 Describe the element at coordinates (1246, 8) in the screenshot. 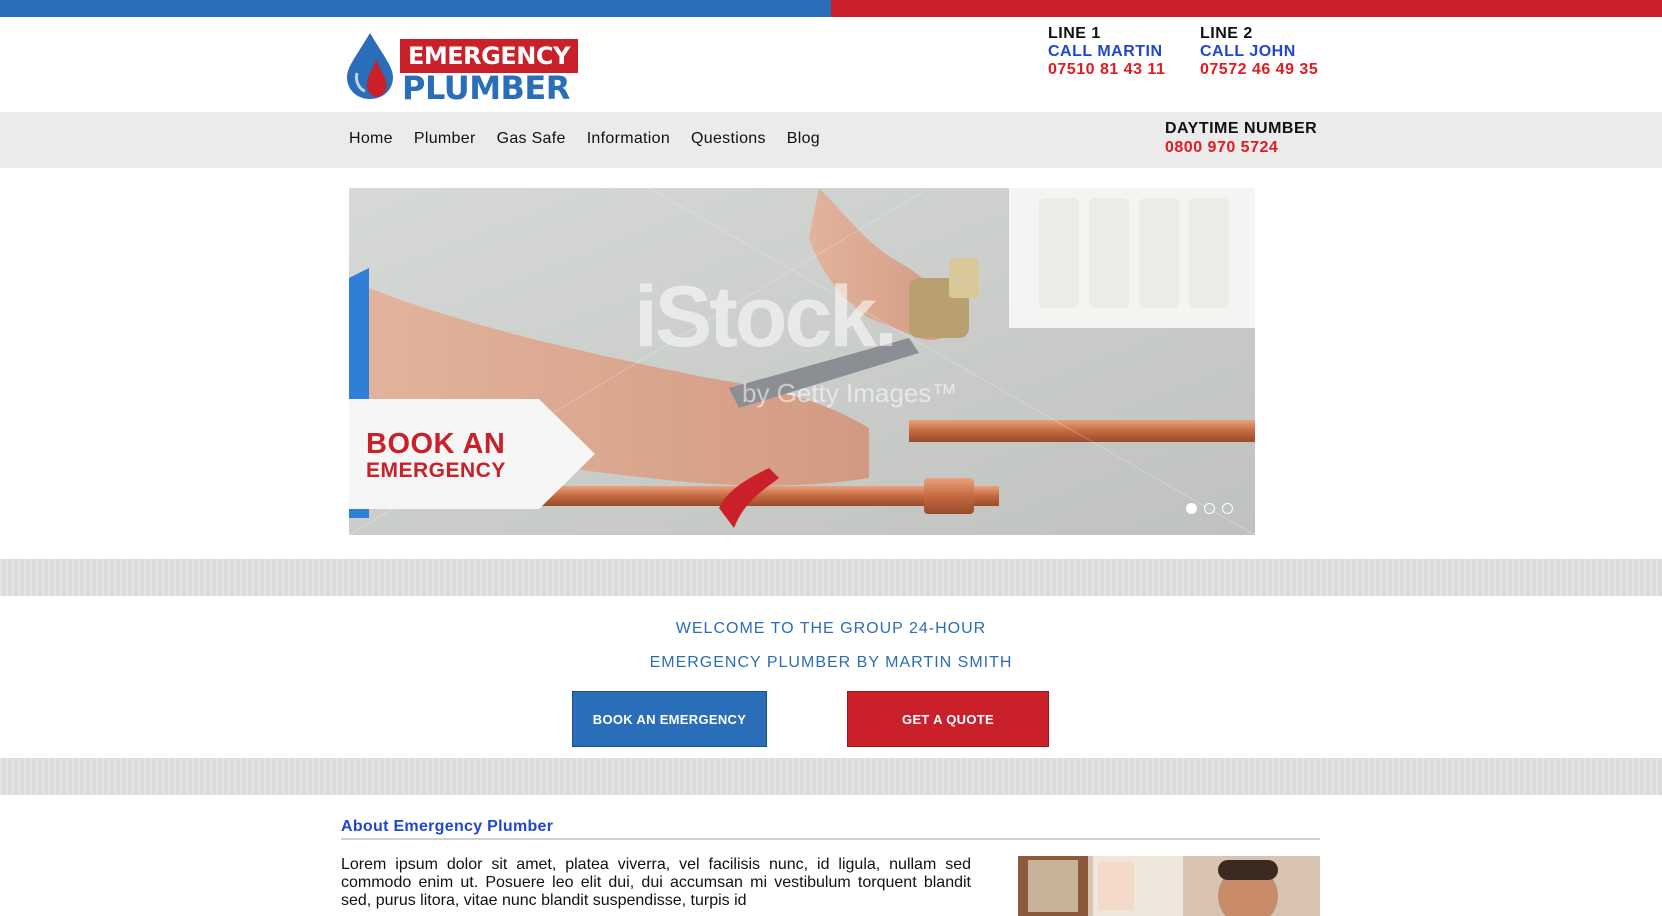

I see `top-bar-red` at that location.